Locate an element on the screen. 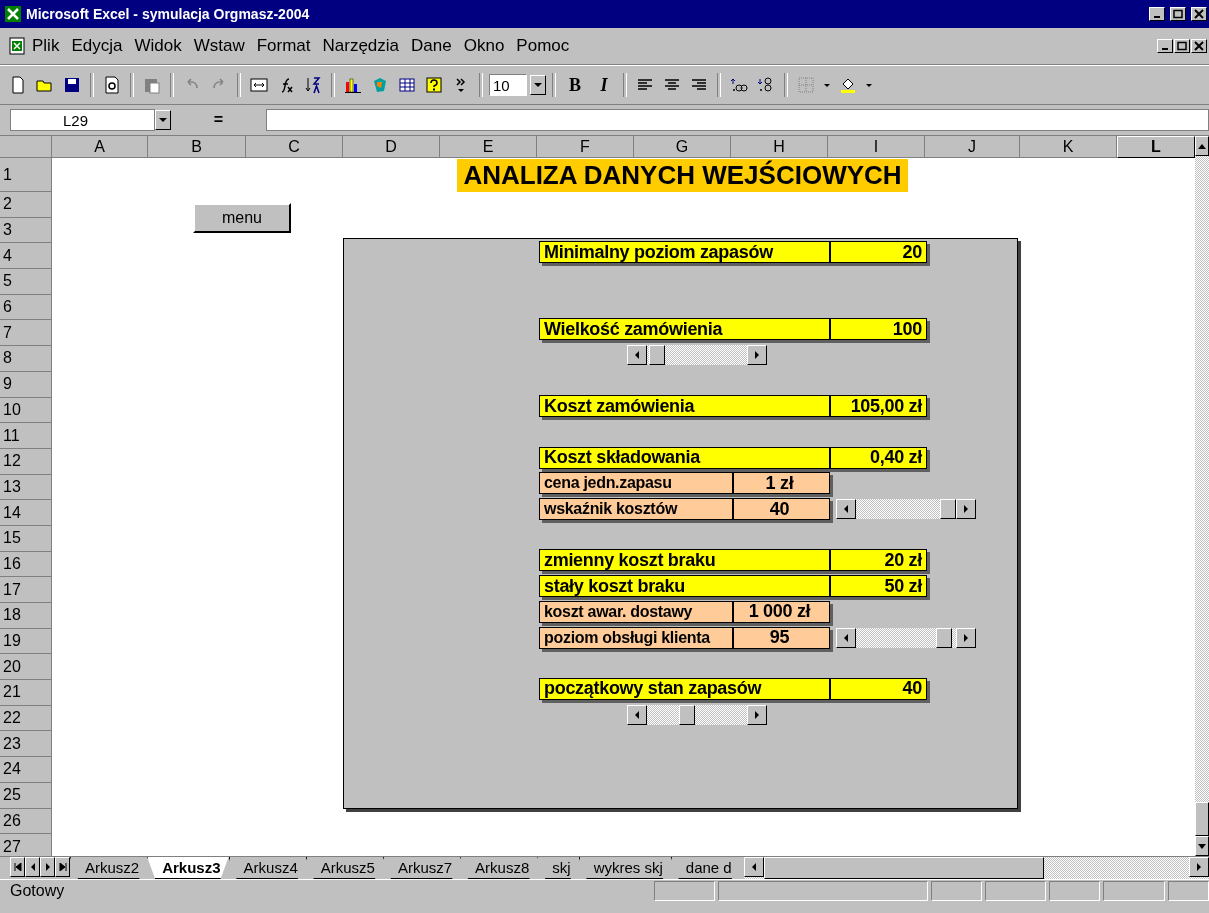 The width and height of the screenshot is (1209, 913). row-header: 2 is located at coordinates (26, 205).